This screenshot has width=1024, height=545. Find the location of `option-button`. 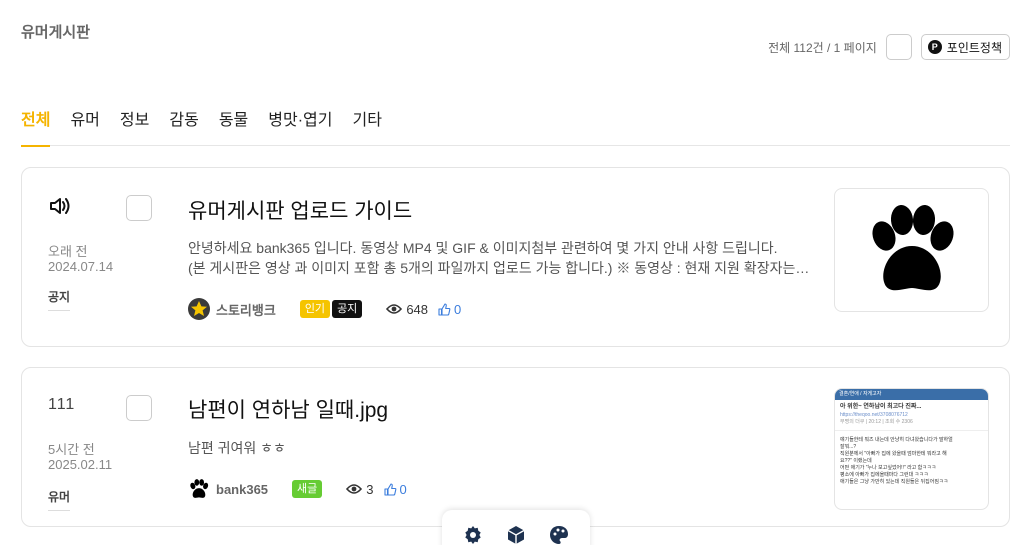

option-button is located at coordinates (898, 47).